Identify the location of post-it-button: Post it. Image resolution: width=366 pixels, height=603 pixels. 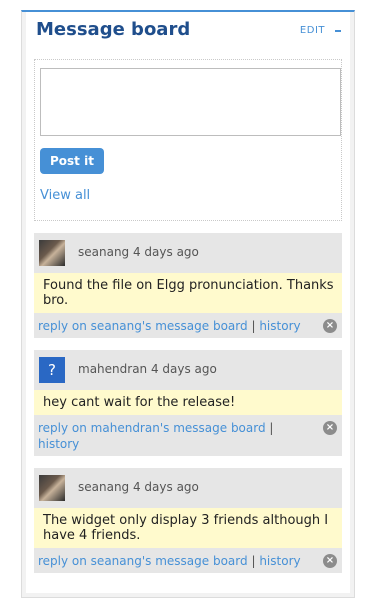
(72, 161).